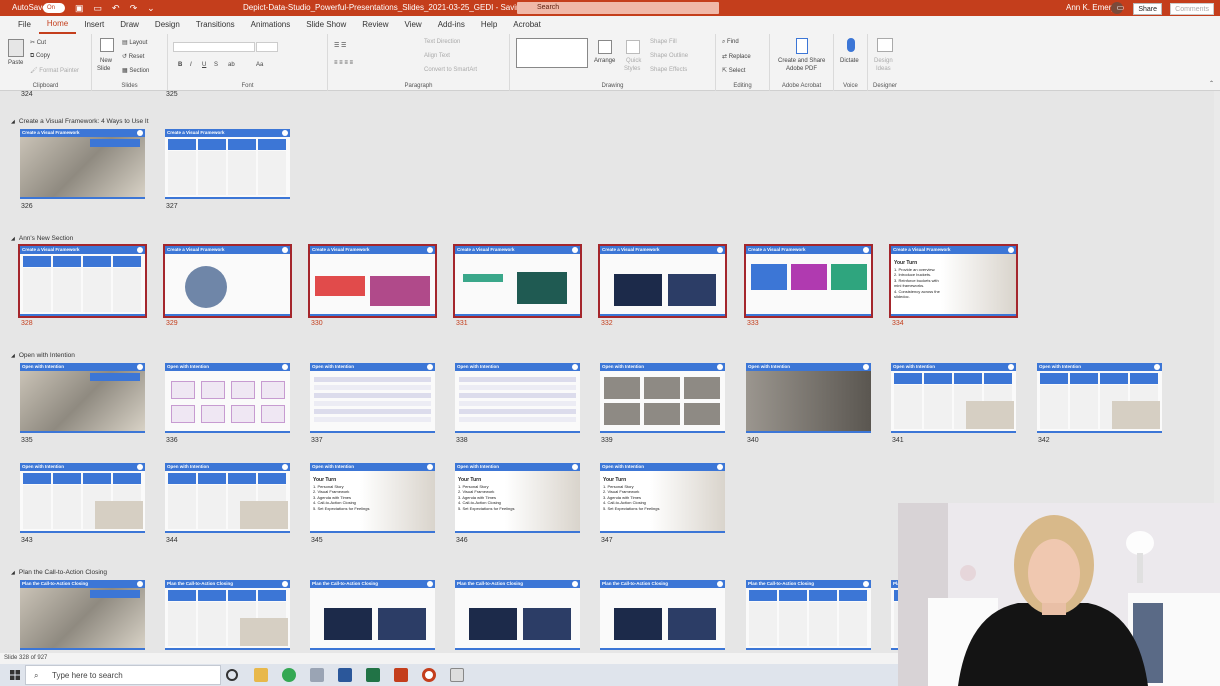 Image resolution: width=1220 pixels, height=686 pixels. Describe the element at coordinates (215, 25) in the screenshot. I see `tab-transitions: Transitions` at that location.